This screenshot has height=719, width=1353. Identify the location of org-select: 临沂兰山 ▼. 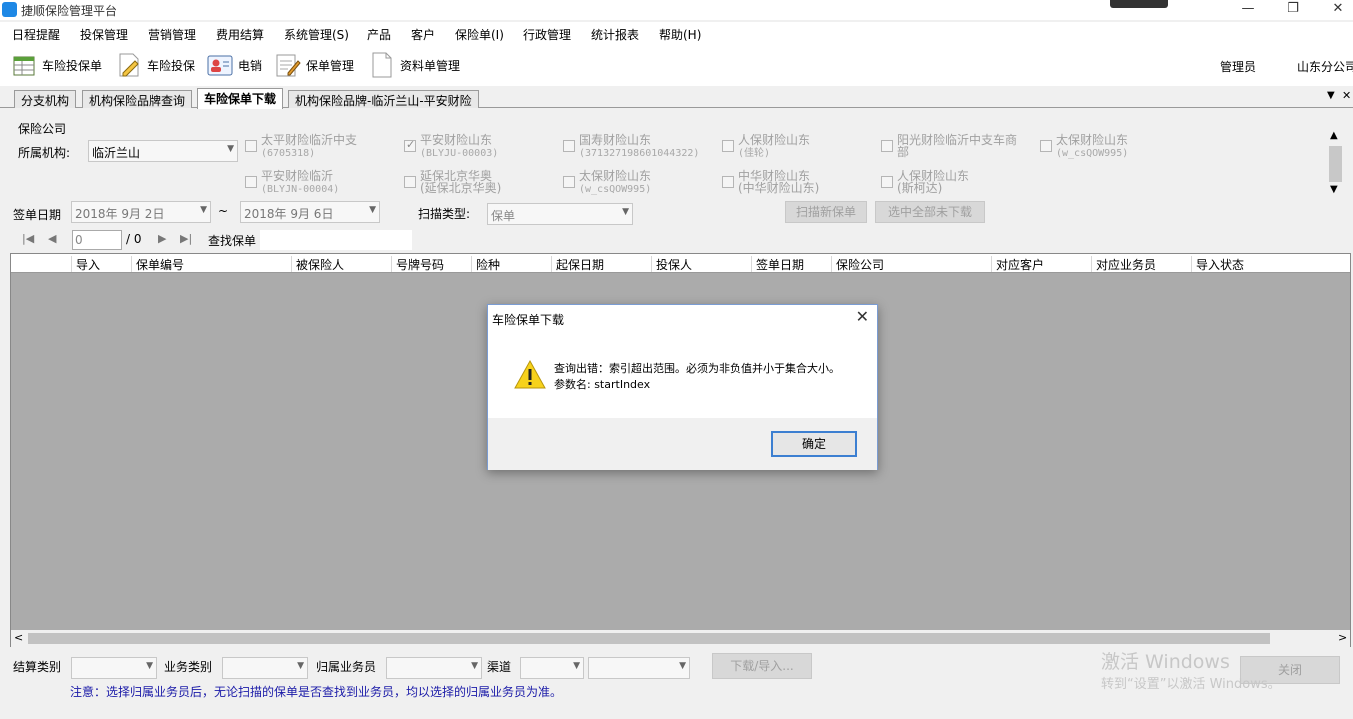
(163, 151).